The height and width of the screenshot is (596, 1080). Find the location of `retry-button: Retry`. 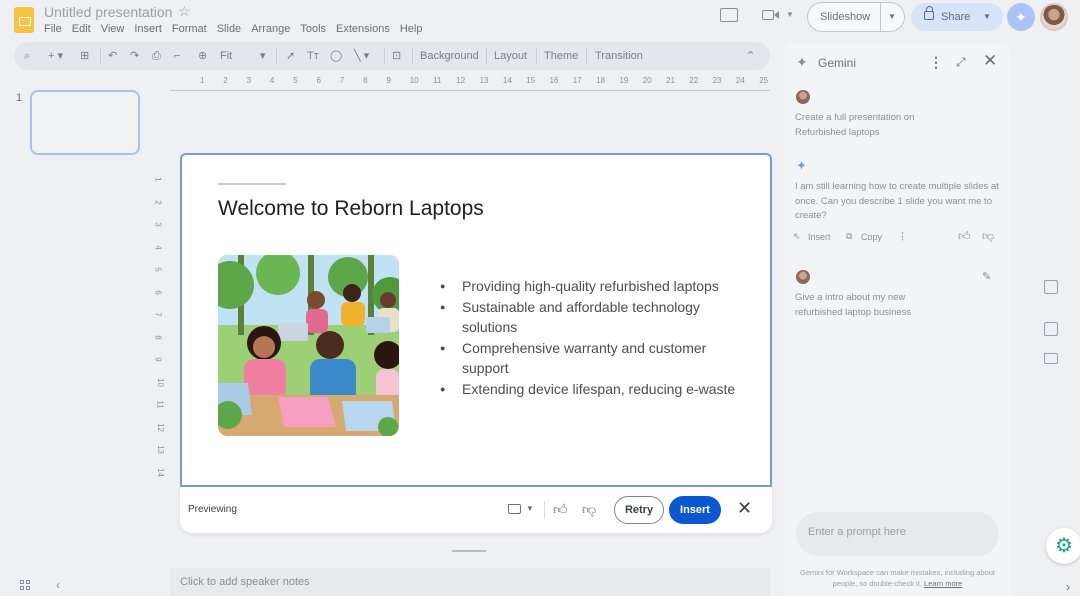

retry-button: Retry is located at coordinates (639, 510).